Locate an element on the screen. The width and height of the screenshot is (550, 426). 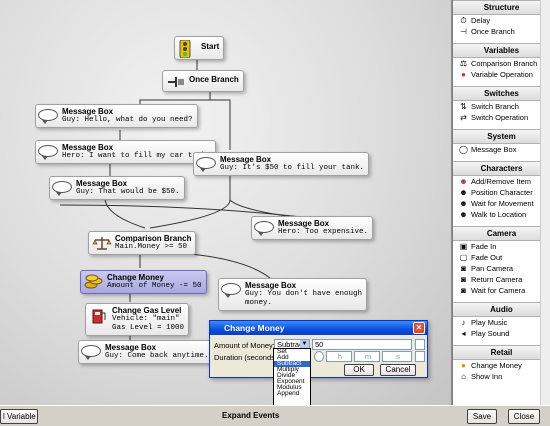
node-text: Amount of Money -= 50 is located at coordinates (154, 286).